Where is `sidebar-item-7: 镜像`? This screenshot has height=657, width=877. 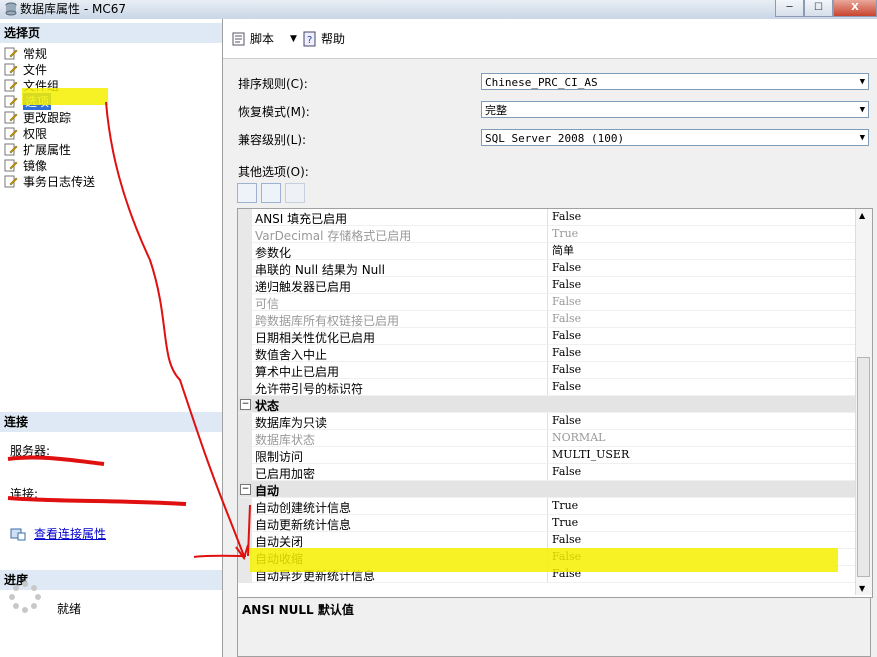 sidebar-item-7: 镜像 is located at coordinates (49, 165).